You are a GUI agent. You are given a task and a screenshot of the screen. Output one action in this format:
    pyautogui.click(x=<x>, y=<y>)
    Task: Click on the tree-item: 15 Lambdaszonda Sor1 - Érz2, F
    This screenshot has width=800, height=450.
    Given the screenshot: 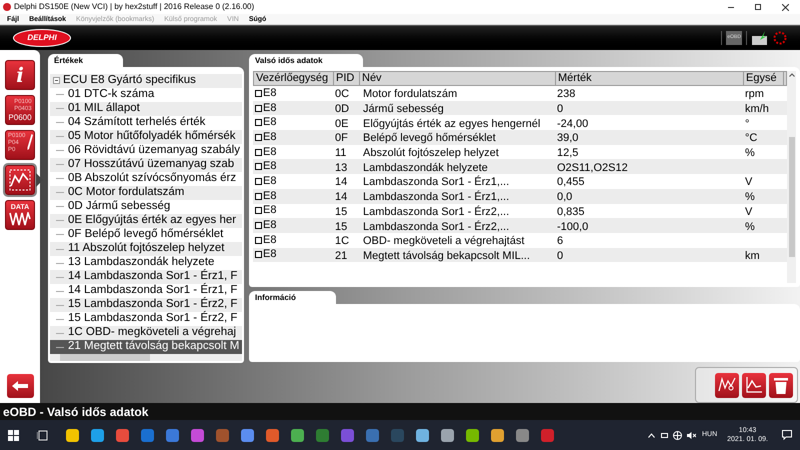 What is the action you would take?
    pyautogui.click(x=153, y=319)
    